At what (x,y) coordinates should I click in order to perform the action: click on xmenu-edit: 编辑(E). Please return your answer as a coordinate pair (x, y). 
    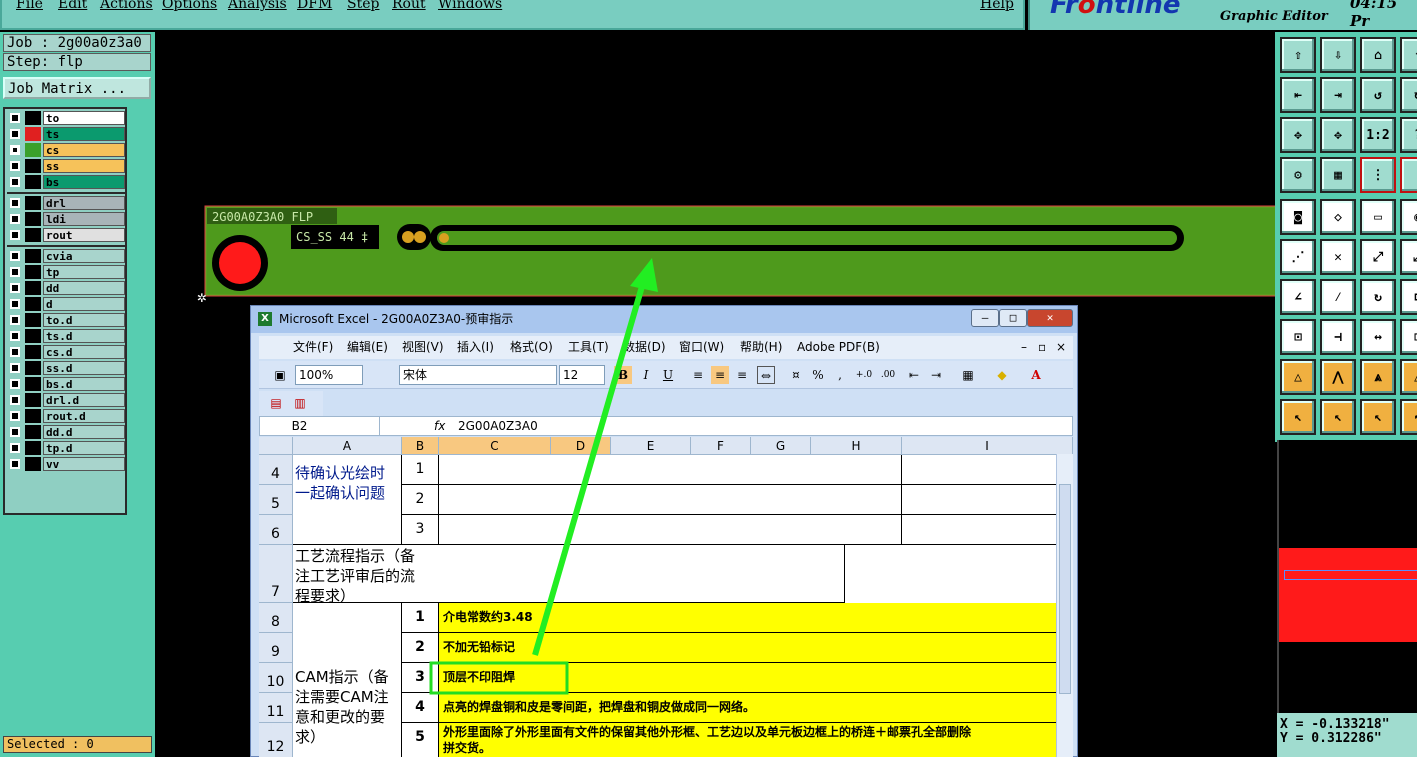
    Looking at the image, I should click on (367, 347).